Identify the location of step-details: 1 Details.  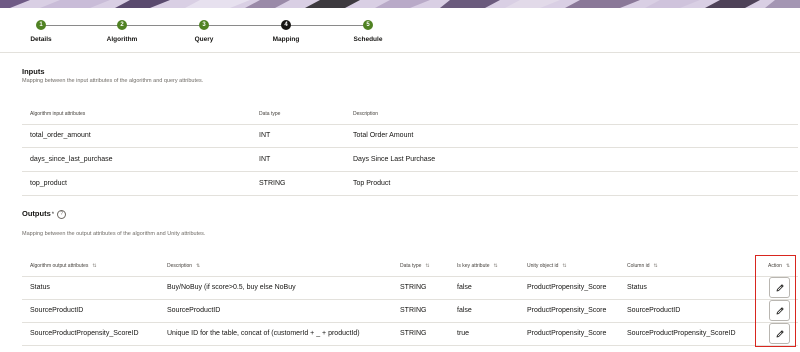
(41, 30).